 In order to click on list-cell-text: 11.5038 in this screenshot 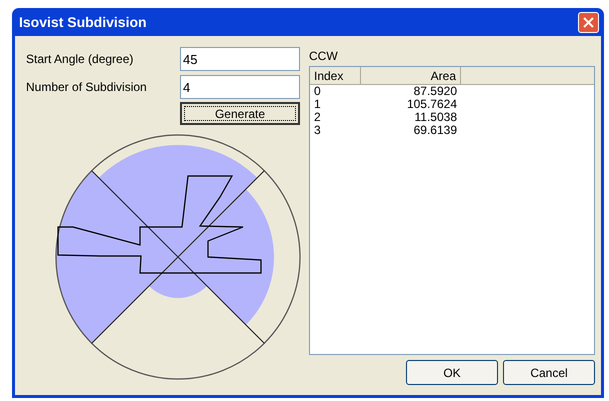, I will do `click(436, 117)`.